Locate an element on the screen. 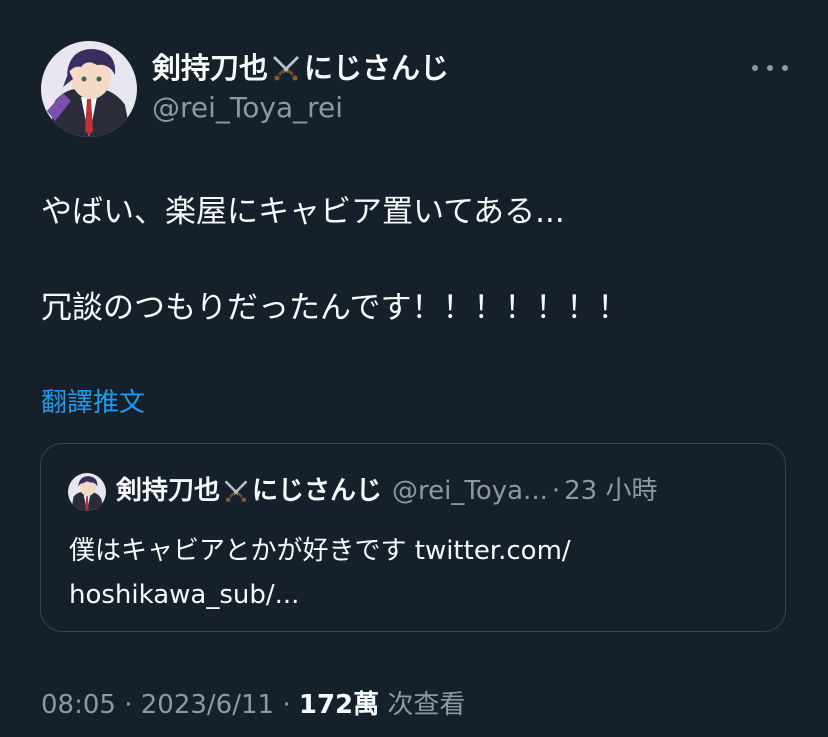 This screenshot has width=828, height=737. views-count: 172萬 is located at coordinates (339, 705).